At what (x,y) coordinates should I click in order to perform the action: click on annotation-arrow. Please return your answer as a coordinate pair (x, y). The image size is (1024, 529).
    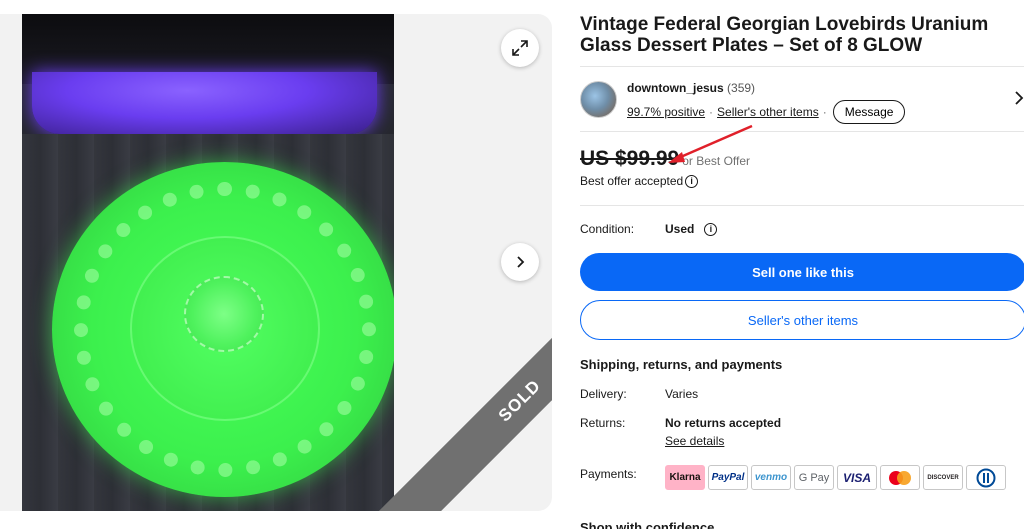
    Looking at the image, I should click on (710, 143).